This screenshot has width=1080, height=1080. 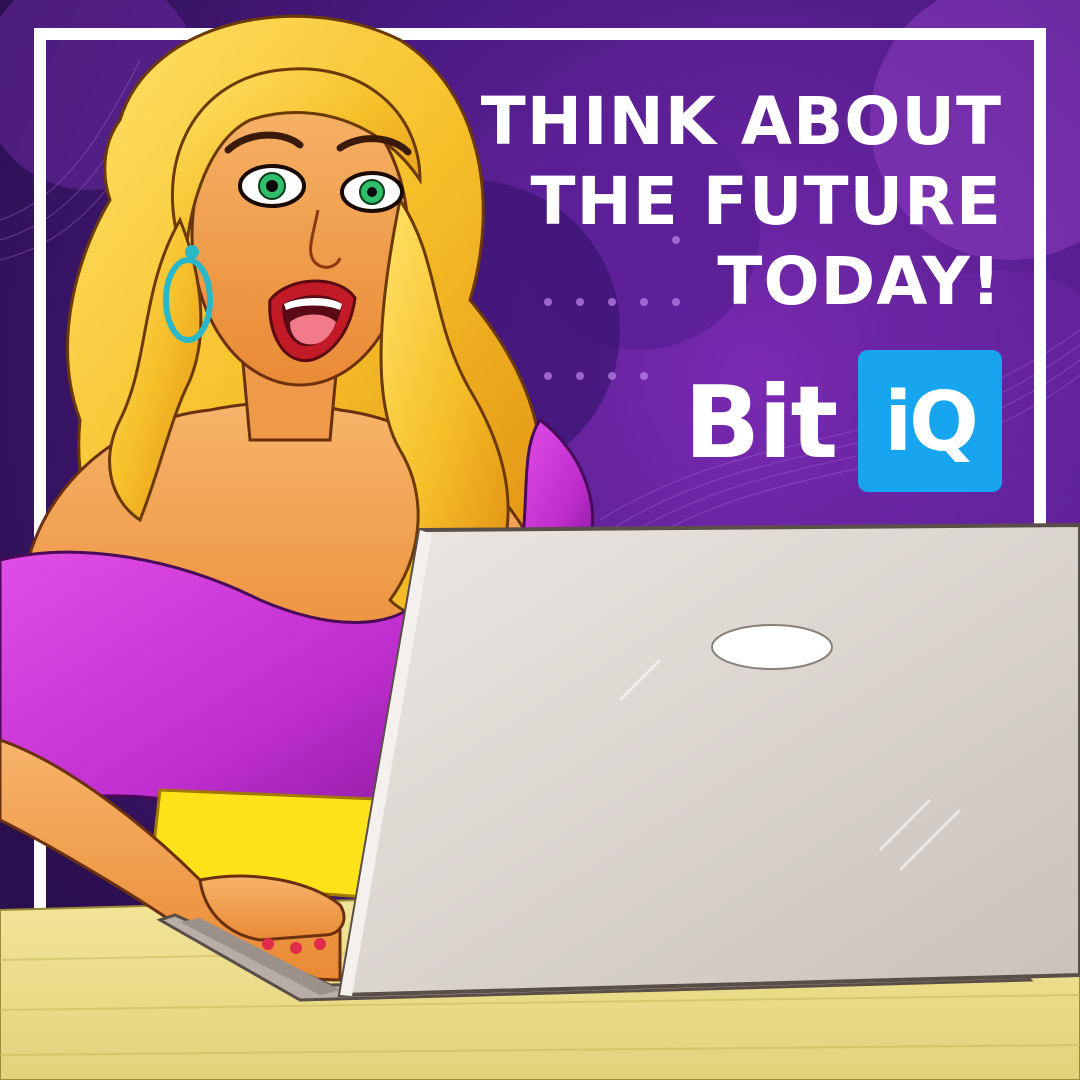 I want to click on headline-line-1: THINK ABOUT, so click(x=741, y=121).